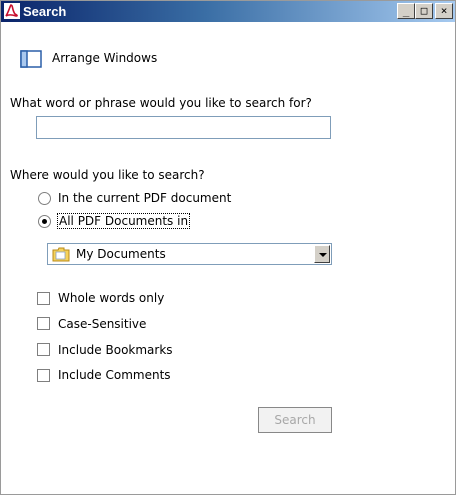 The height and width of the screenshot is (495, 456). What do you see at coordinates (444, 11) in the screenshot?
I see `close-button: ×` at bounding box center [444, 11].